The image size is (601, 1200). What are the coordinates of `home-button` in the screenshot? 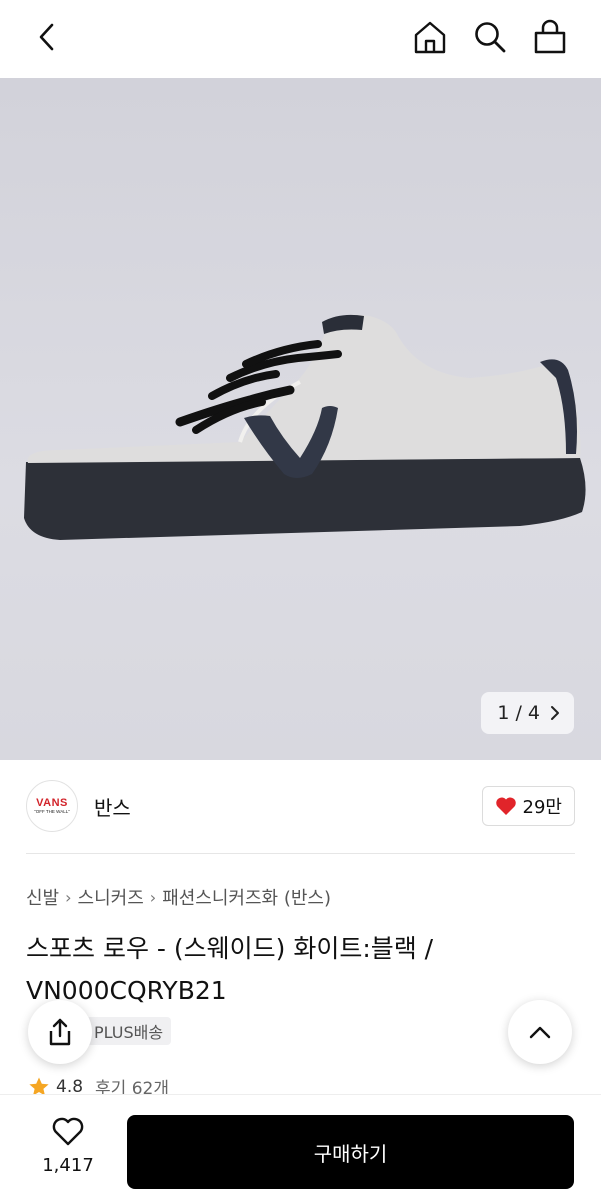 It's located at (430, 37).